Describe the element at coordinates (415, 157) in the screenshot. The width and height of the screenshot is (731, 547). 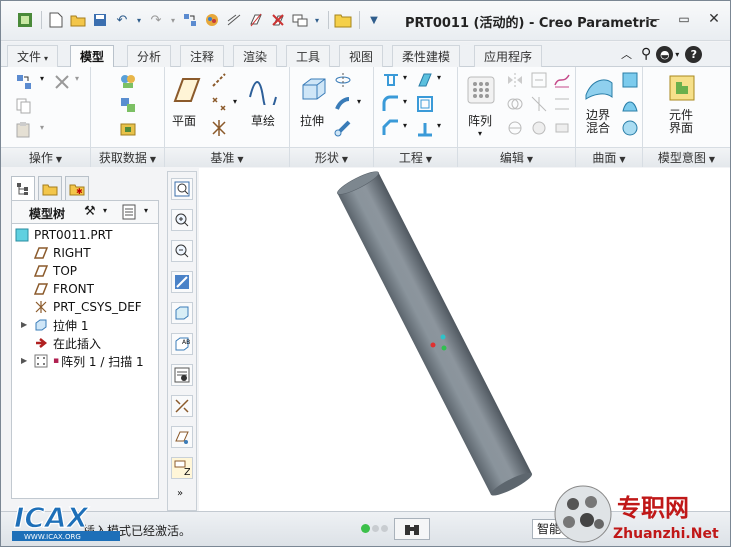
I see `group-engineering-label: 工程 ▼` at that location.